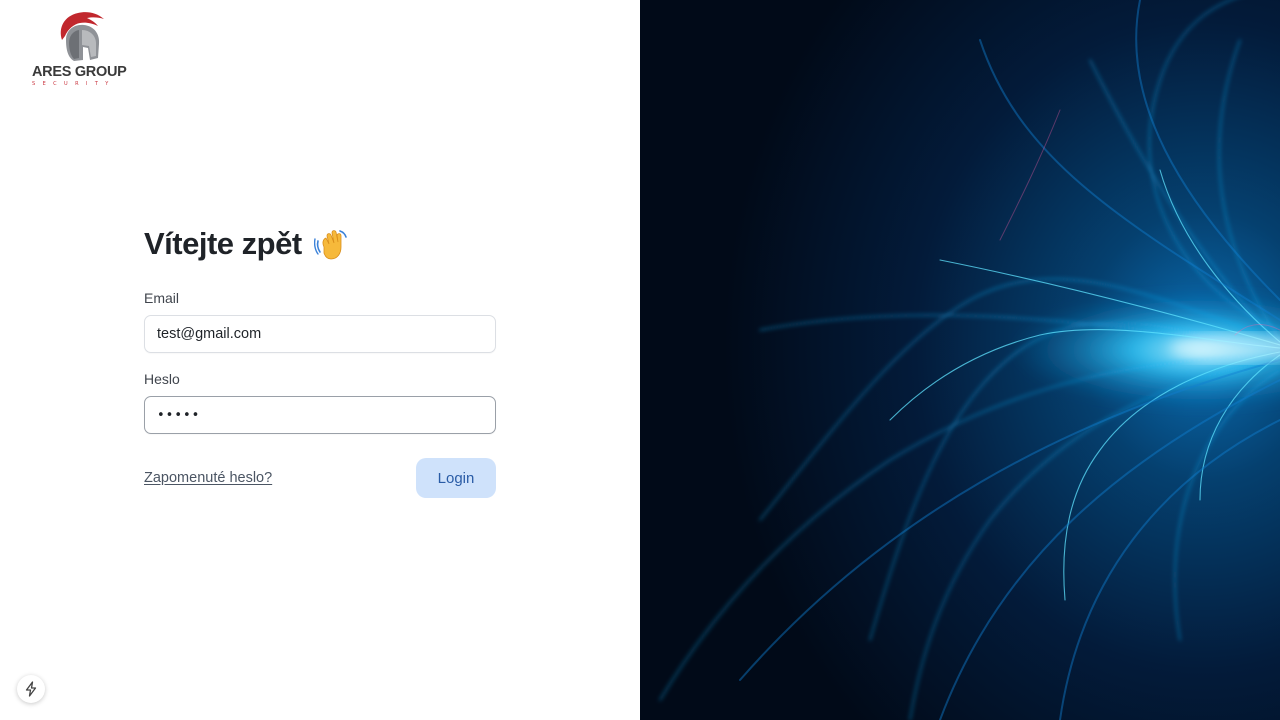 This screenshot has width=1280, height=720. Describe the element at coordinates (320, 334) in the screenshot. I see `email-field` at that location.